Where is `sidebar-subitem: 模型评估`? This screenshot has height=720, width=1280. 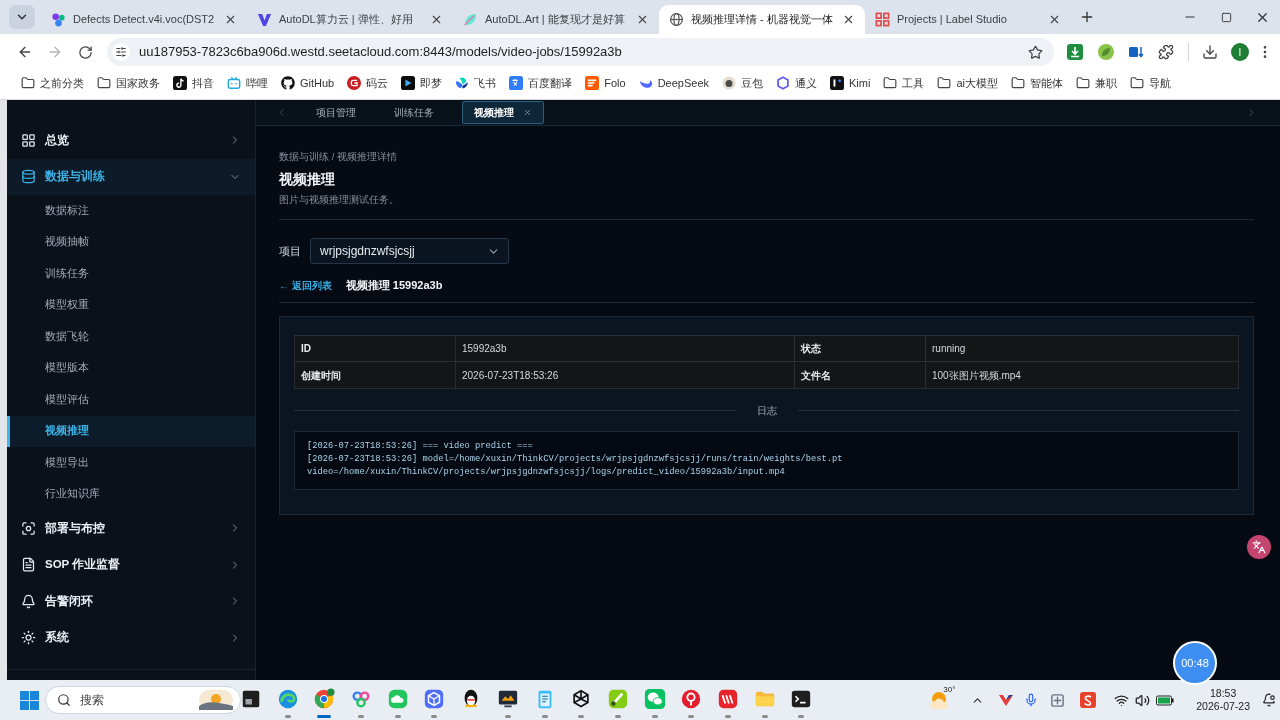
sidebar-subitem: 模型评估 is located at coordinates (131, 400).